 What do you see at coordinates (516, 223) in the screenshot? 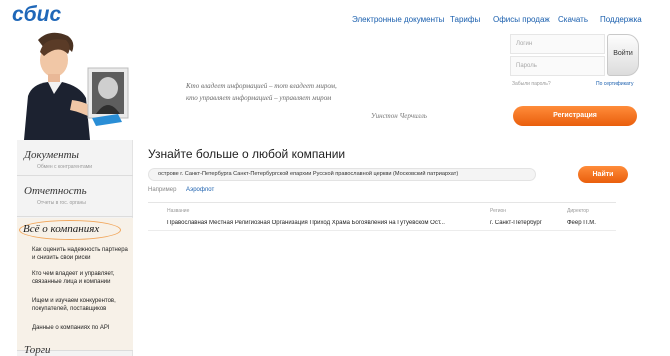
I see `cell-region: г. Санкт-Петербург` at bounding box center [516, 223].